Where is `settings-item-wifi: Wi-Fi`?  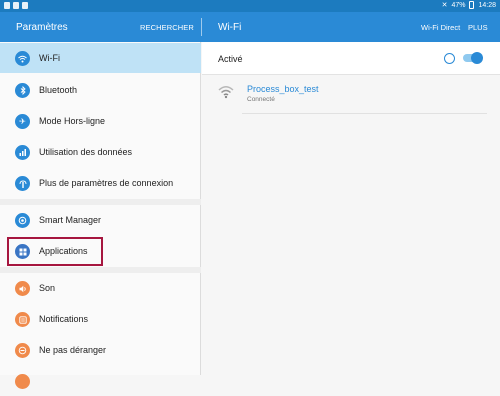
settings-item-wifi: Wi-Fi is located at coordinates (100, 58).